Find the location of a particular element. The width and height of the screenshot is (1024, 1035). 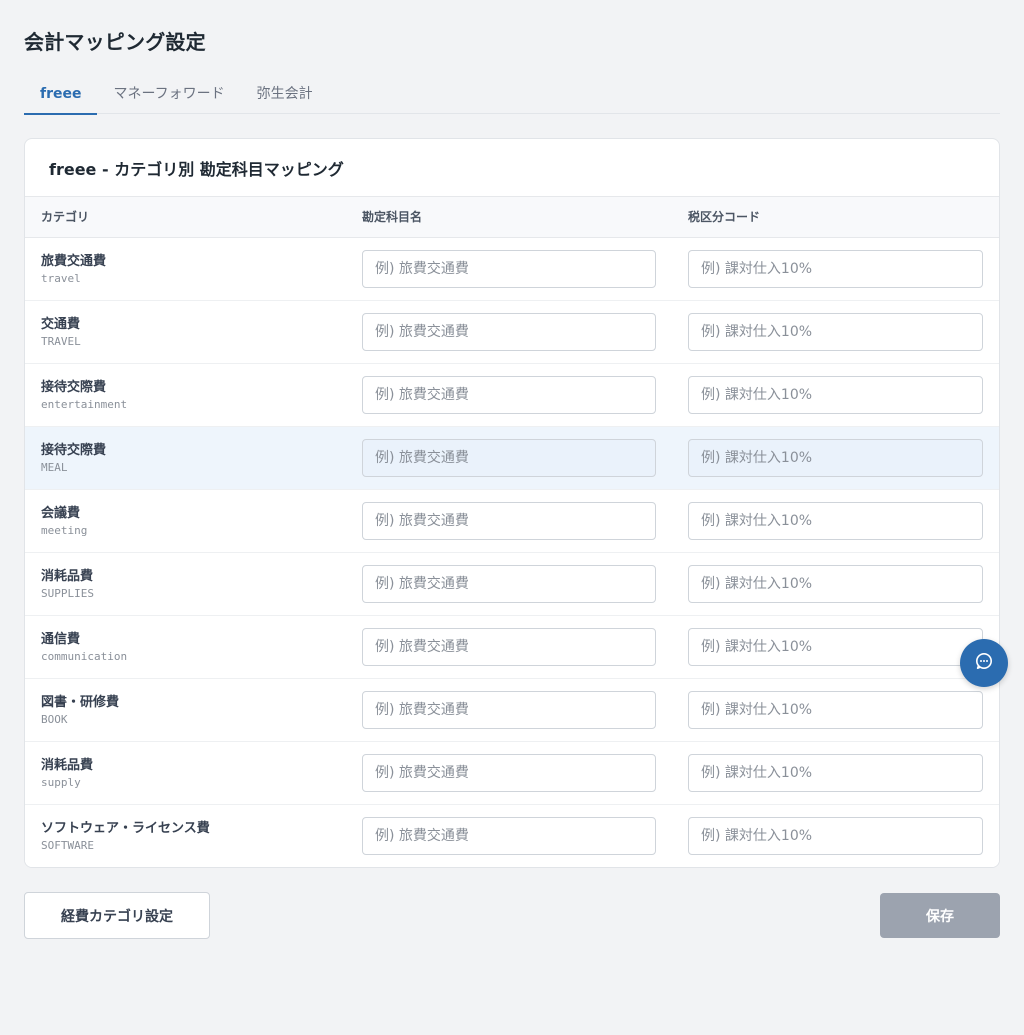

category-key: TRAVEL is located at coordinates (61, 341).